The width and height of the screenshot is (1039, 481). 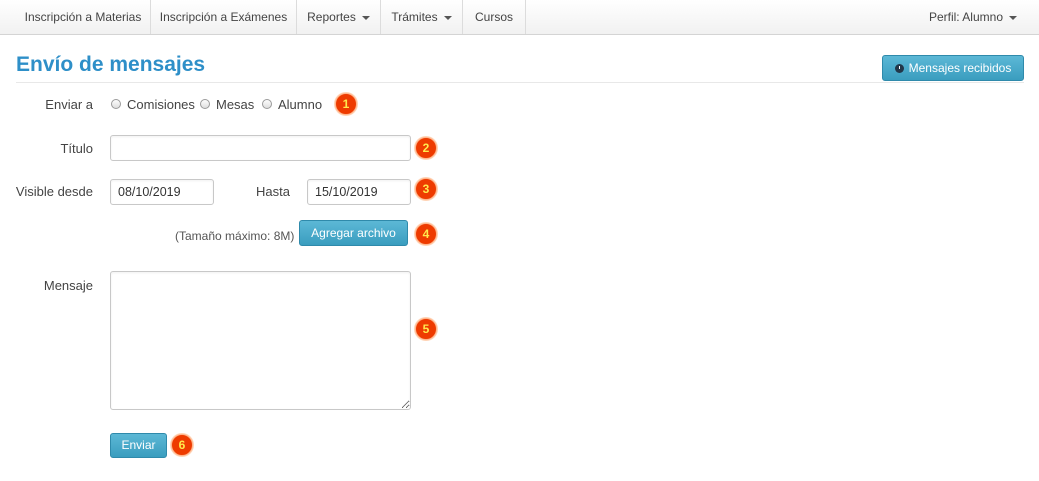 I want to click on nav-profile-label: Perfil: Alumno, so click(x=965, y=17).